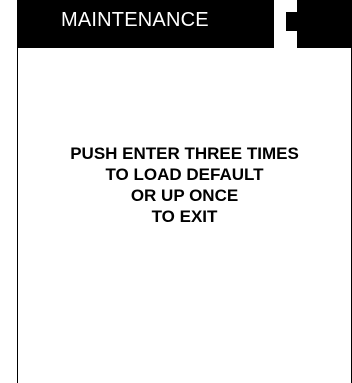 The height and width of the screenshot is (383, 352). I want to click on title-bar: MAINTENANCE, so click(184, 24).